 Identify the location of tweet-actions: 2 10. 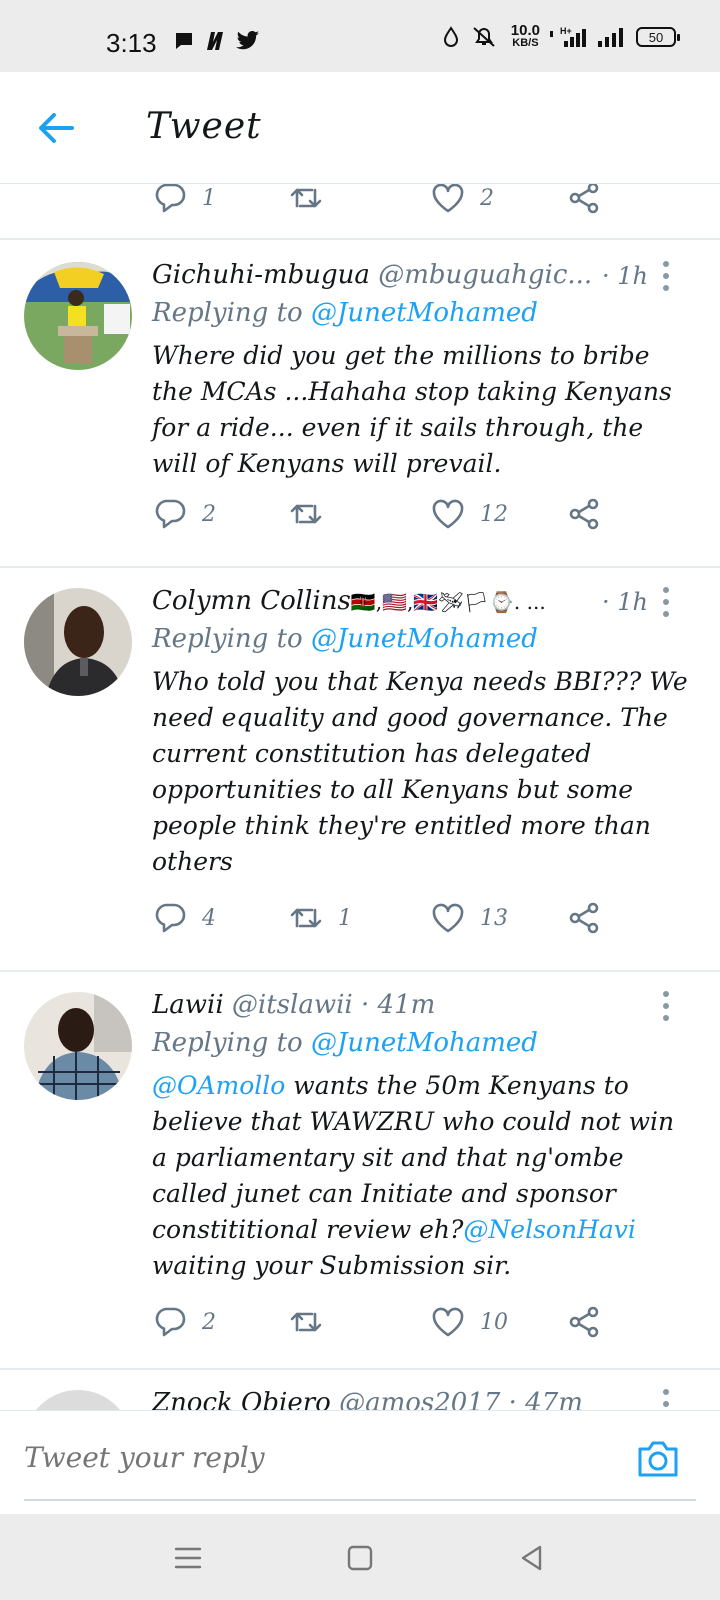
(382, 1324).